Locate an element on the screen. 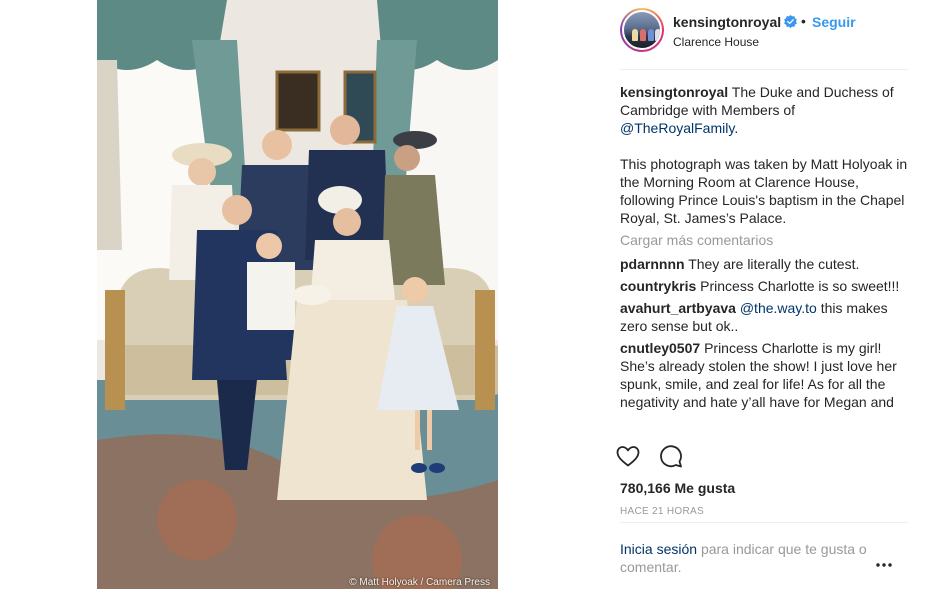 The image size is (927, 589). heart-icon is located at coordinates (628, 456).